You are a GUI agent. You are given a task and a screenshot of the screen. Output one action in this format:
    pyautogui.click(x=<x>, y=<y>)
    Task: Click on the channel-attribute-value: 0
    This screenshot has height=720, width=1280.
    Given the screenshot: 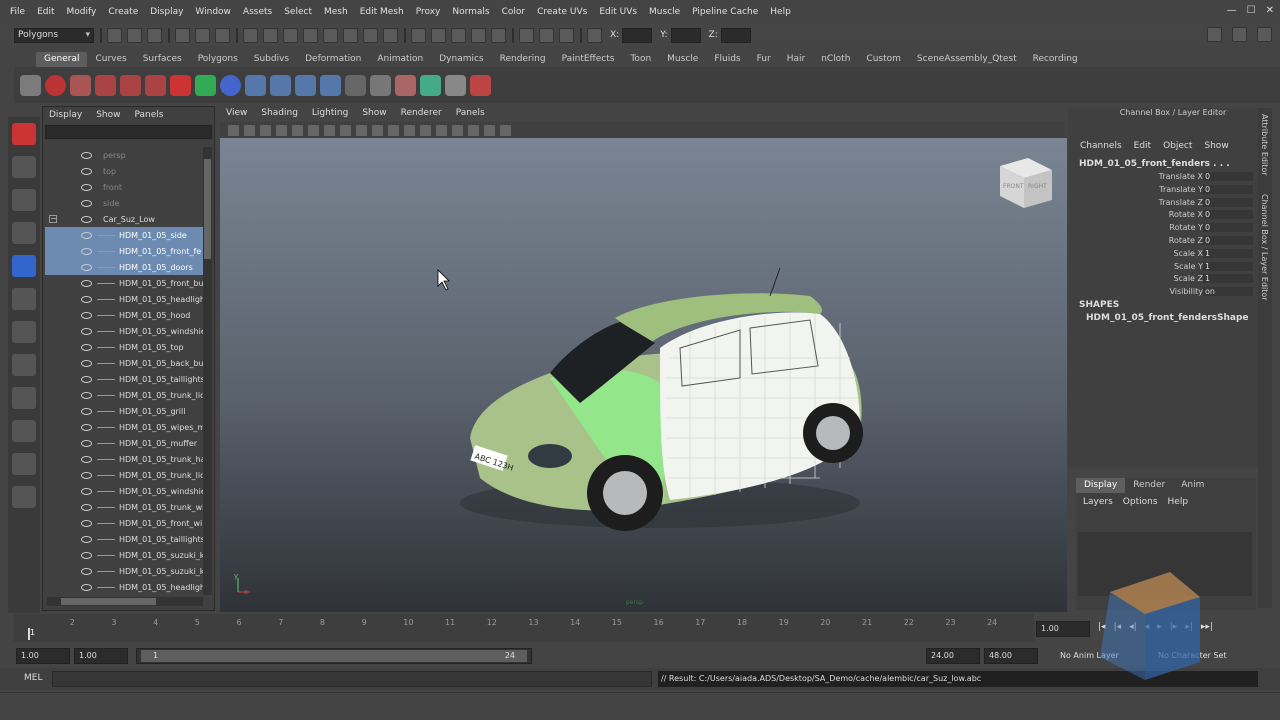 What is the action you would take?
    pyautogui.click(x=1228, y=240)
    